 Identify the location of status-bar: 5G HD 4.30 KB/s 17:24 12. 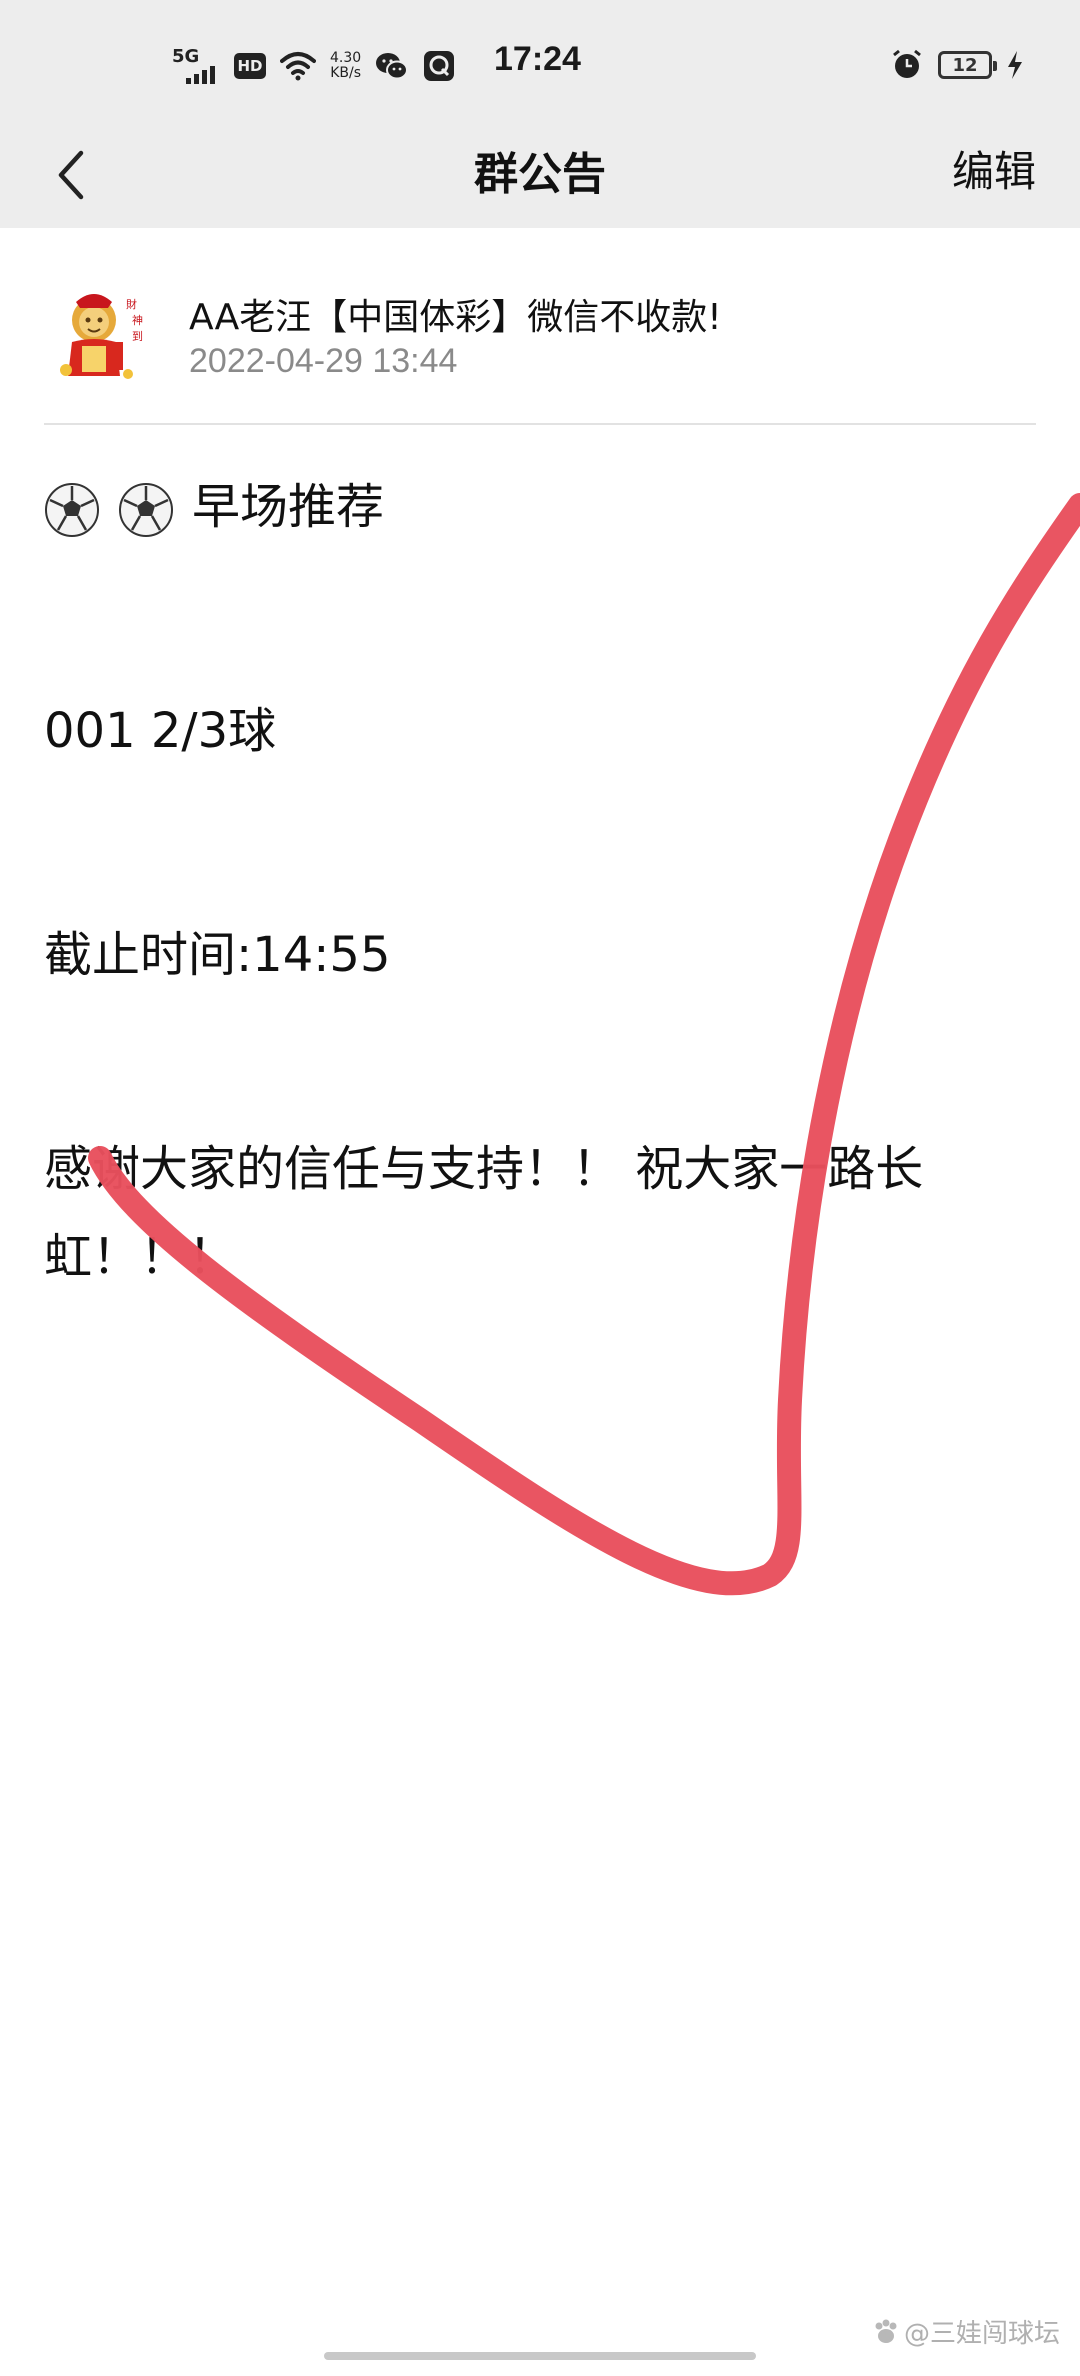
(540, 64).